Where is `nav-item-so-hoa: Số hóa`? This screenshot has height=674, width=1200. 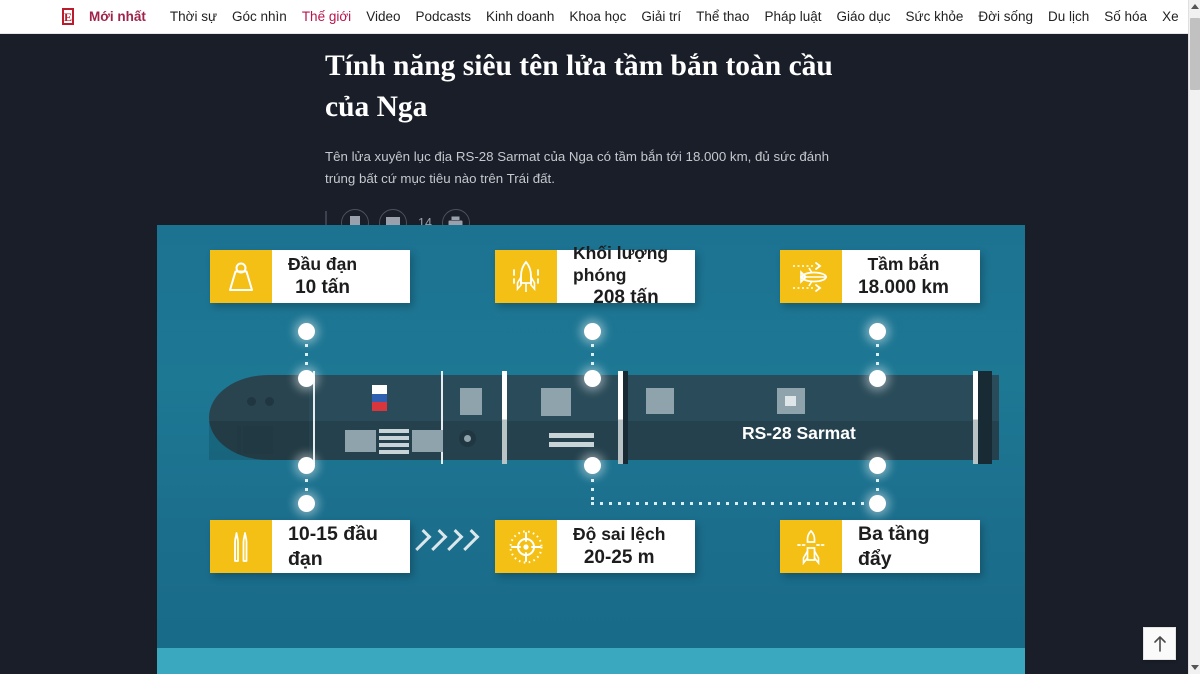
nav-item-so-hoa: Số hóa is located at coordinates (1125, 16).